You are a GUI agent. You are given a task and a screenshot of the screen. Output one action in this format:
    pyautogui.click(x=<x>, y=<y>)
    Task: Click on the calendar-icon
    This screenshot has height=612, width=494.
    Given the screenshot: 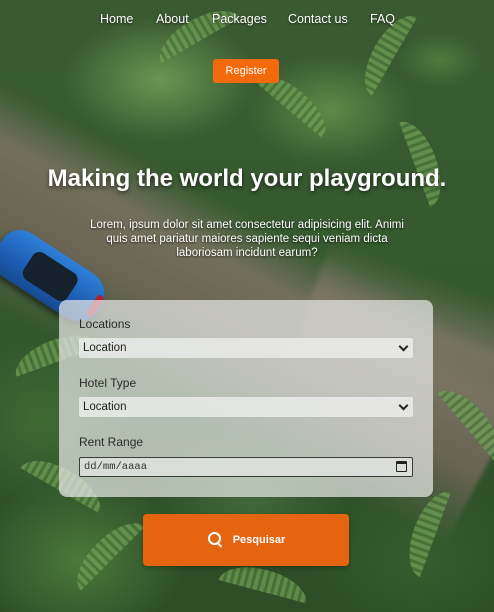 What is the action you would take?
    pyautogui.click(x=401, y=466)
    